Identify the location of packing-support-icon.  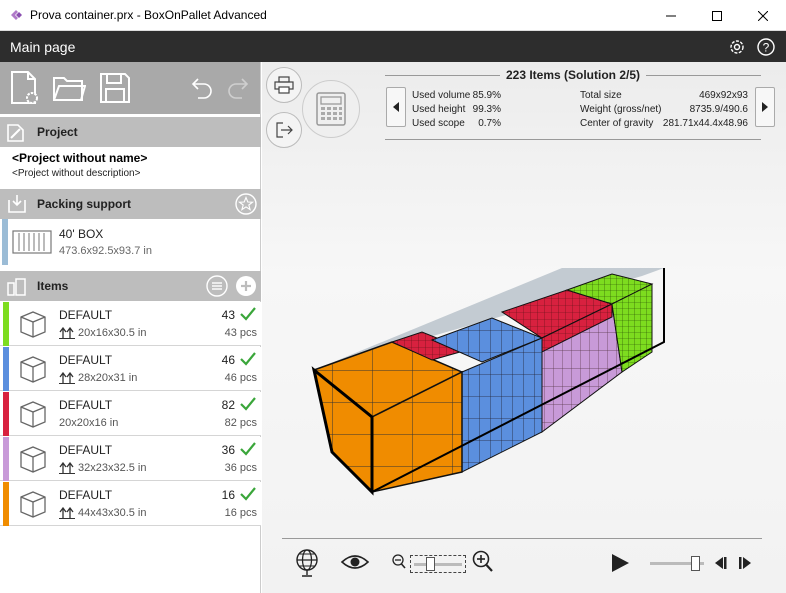
(17, 204).